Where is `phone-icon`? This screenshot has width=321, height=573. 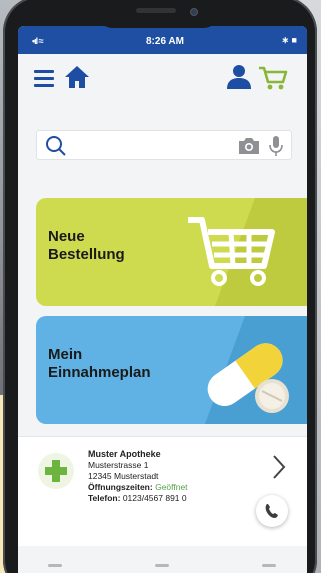
phone-icon is located at coordinates (271, 511).